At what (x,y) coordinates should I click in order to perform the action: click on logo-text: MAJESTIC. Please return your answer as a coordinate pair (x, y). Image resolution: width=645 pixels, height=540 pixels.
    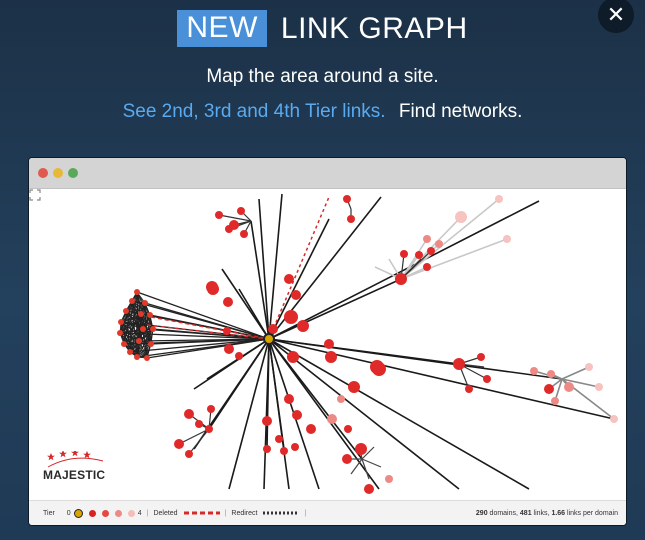
    Looking at the image, I should click on (74, 475).